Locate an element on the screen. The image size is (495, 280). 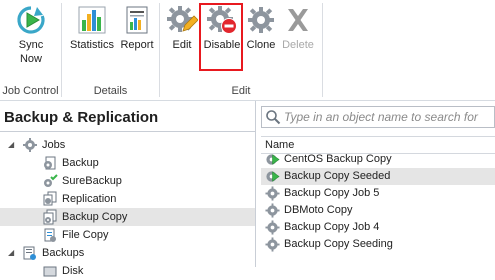
clone-button: Clone is located at coordinates (261, 28).